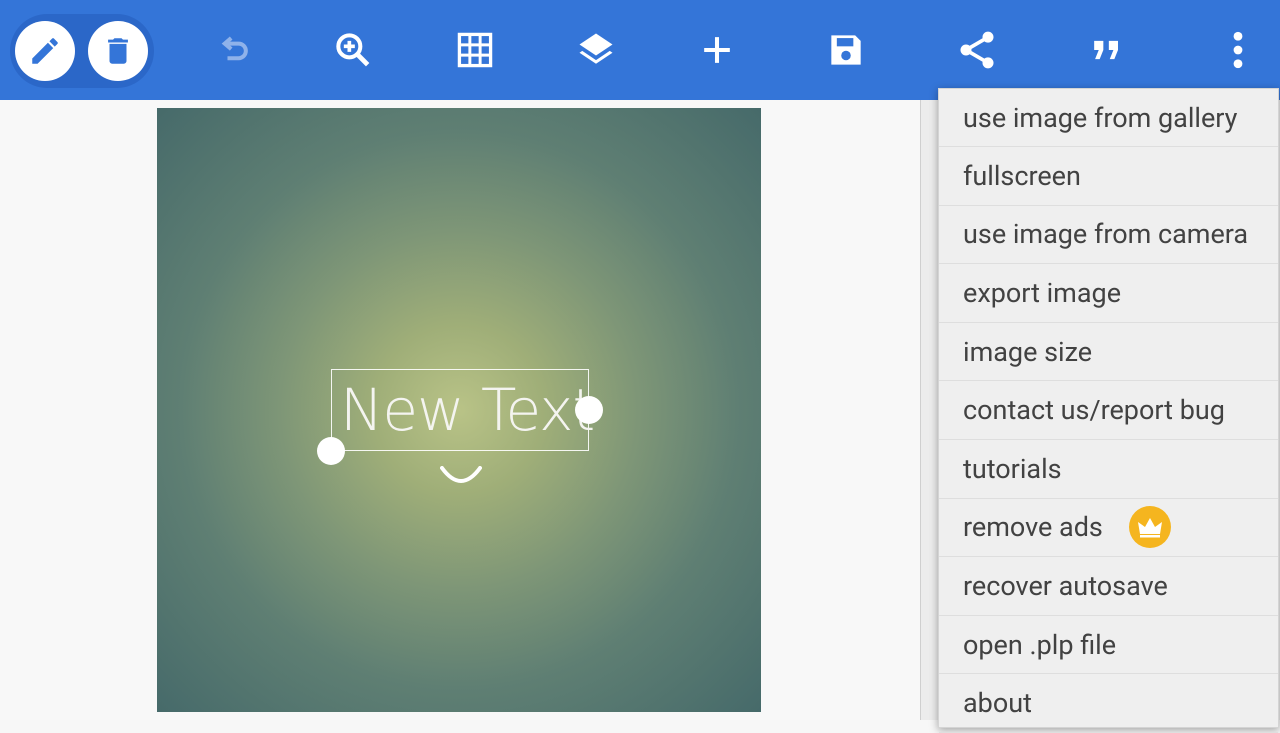 This screenshot has height=733, width=1280. What do you see at coordinates (1108, 703) in the screenshot?
I see `menu-item-about: about` at bounding box center [1108, 703].